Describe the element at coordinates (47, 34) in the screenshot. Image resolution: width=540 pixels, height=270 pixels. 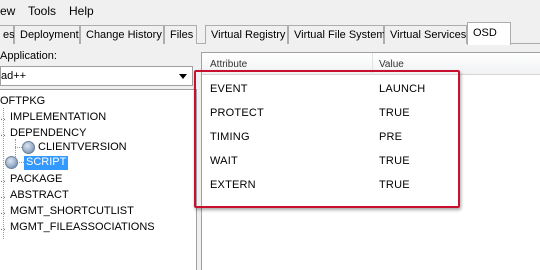
I see `tab-deployment: Deployment` at that location.